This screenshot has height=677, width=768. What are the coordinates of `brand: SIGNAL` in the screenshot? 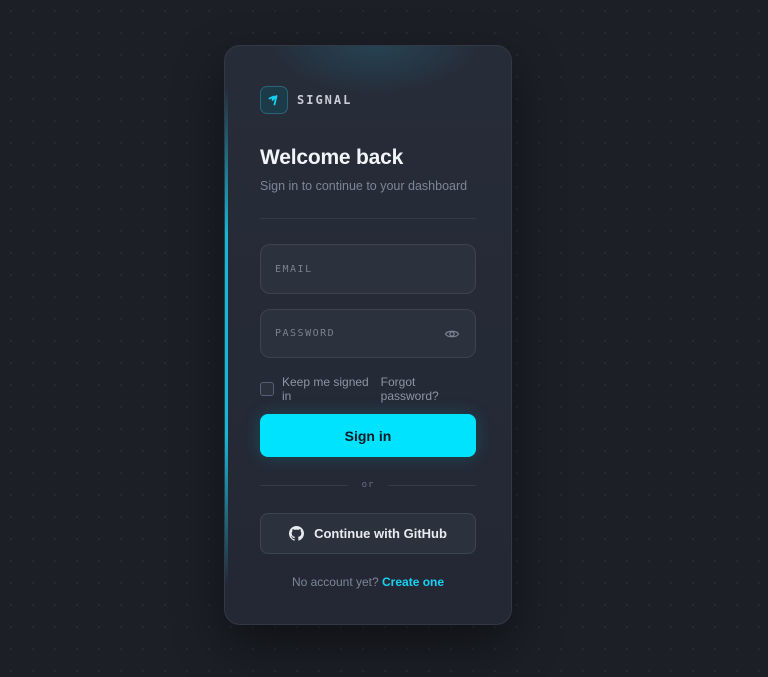 It's located at (306, 100).